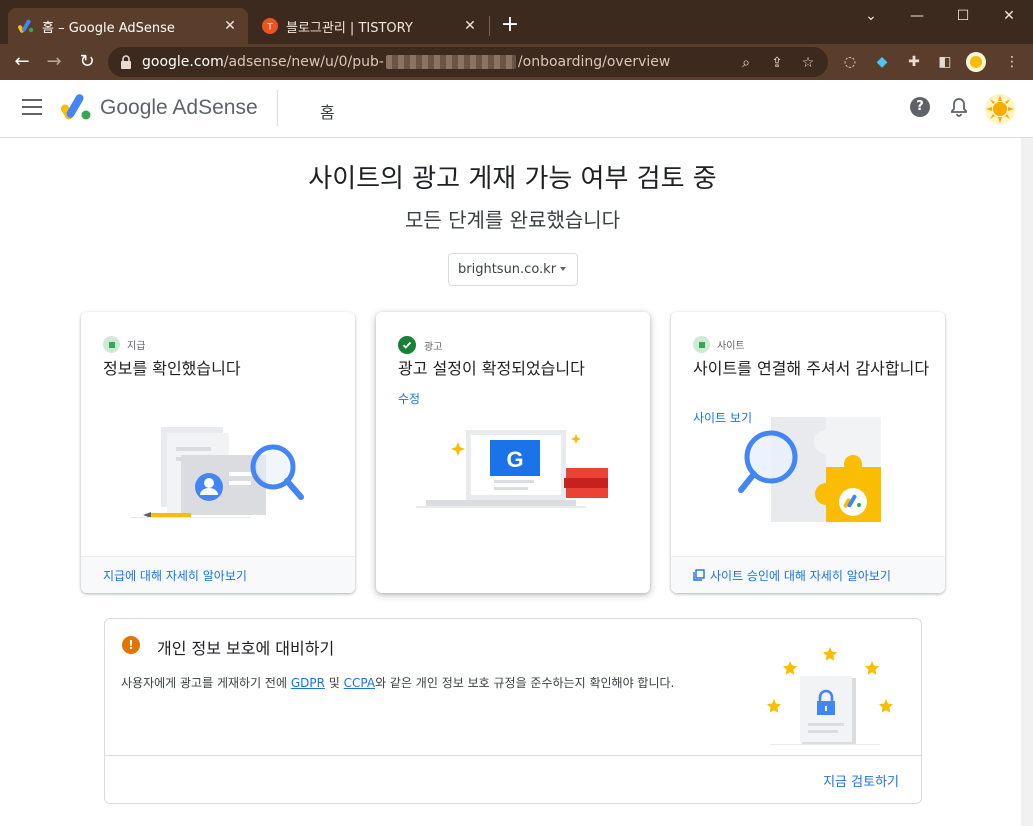  I want to click on extension-gem-icon: ◆, so click(882, 62).